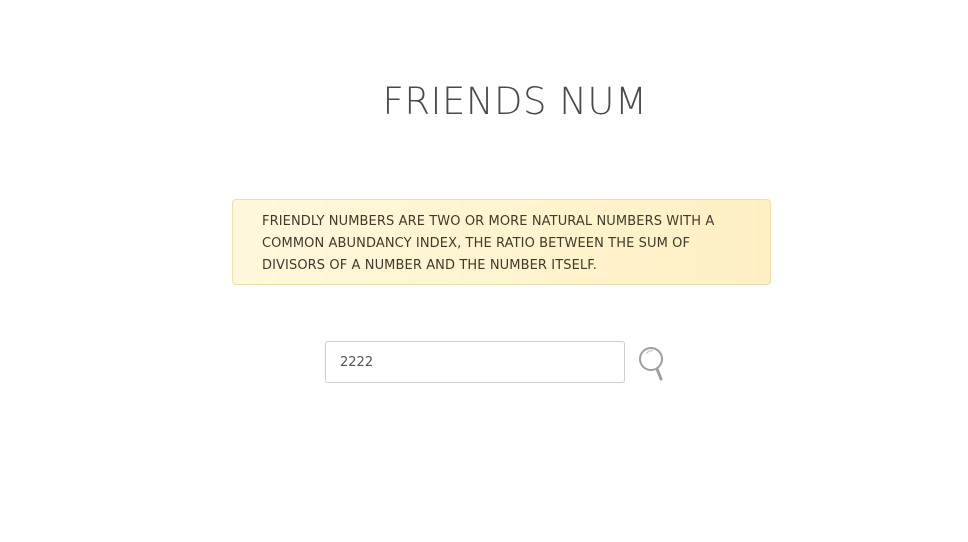  I want to click on page-title: FRIENDS NUM, so click(515, 101).